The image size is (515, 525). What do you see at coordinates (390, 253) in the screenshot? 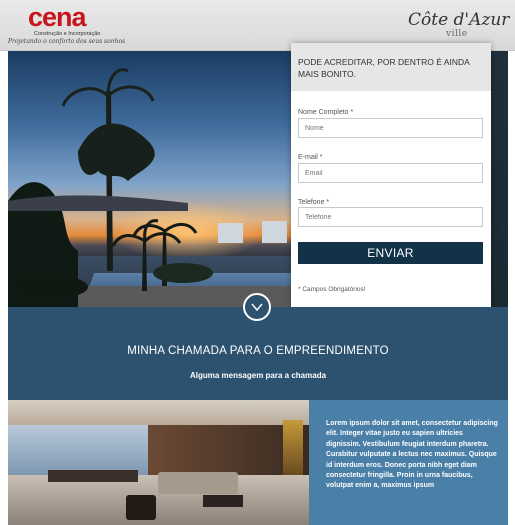
I see `send-button: ENVIAR` at bounding box center [390, 253].